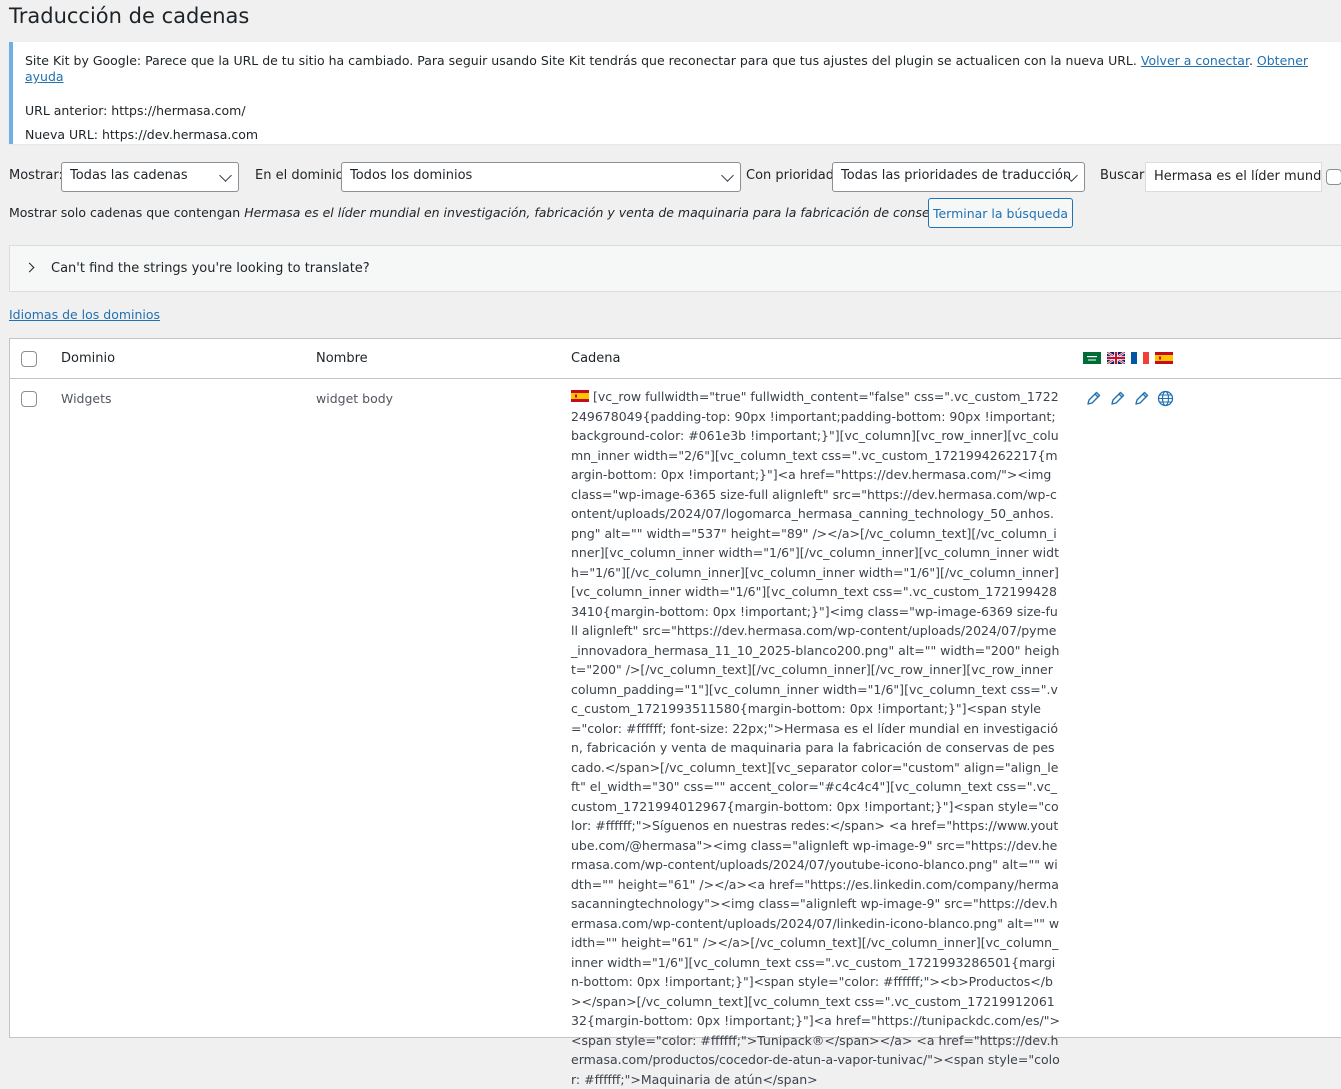 Image resolution: width=1341 pixels, height=1089 pixels. I want to click on flag-france-icon, so click(1140, 358).